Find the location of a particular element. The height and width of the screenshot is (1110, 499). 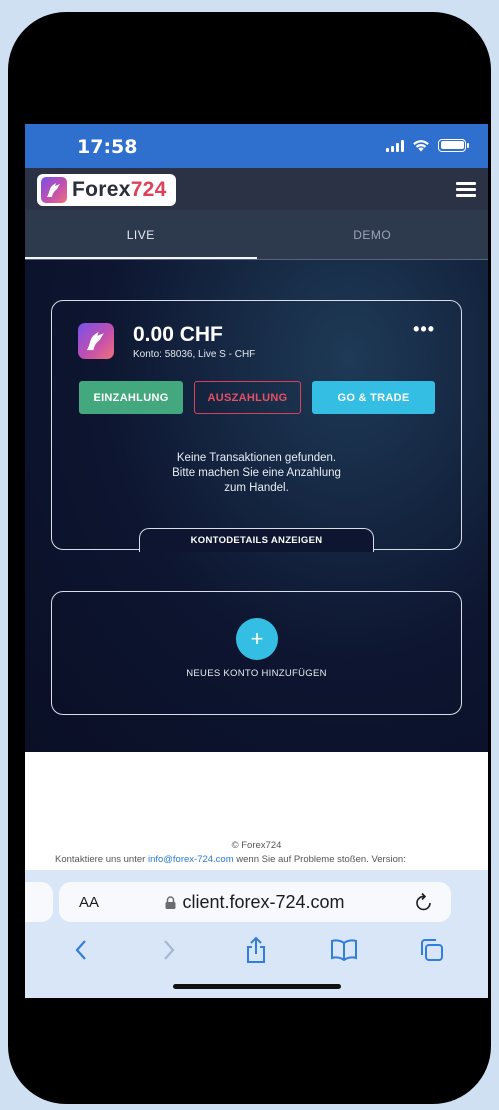

signal-icon is located at coordinates (395, 145).